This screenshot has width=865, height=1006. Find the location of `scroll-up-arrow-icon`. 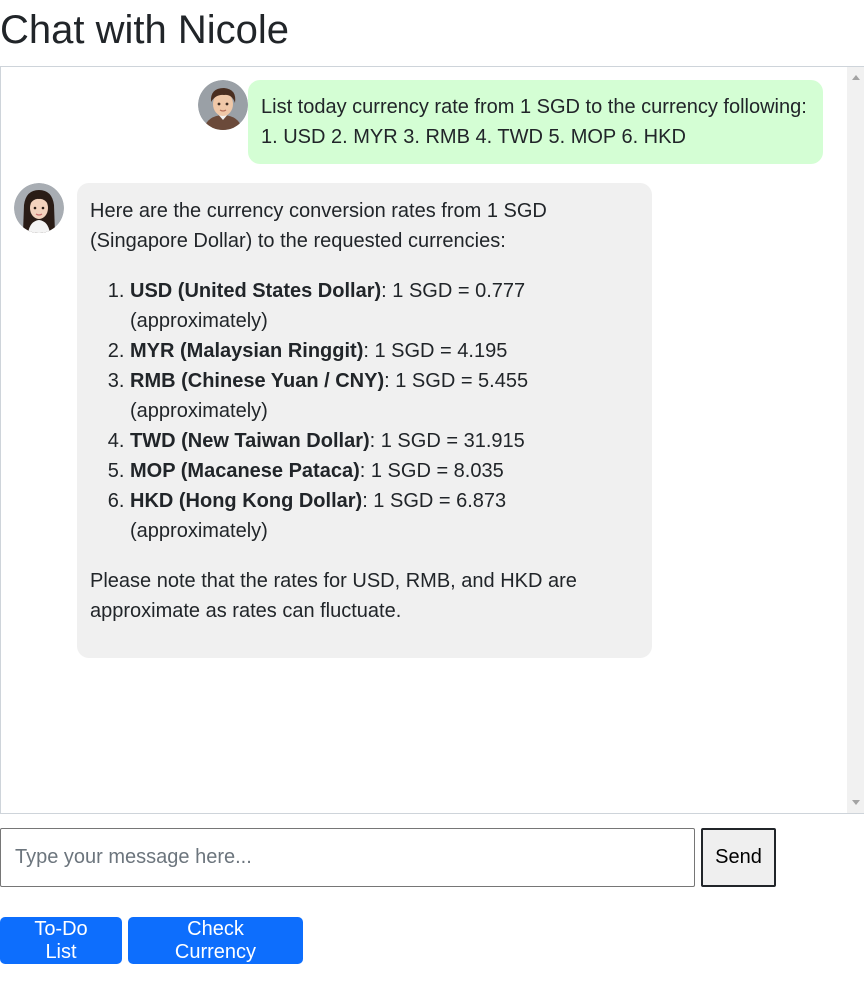

scroll-up-arrow-icon is located at coordinates (856, 77).